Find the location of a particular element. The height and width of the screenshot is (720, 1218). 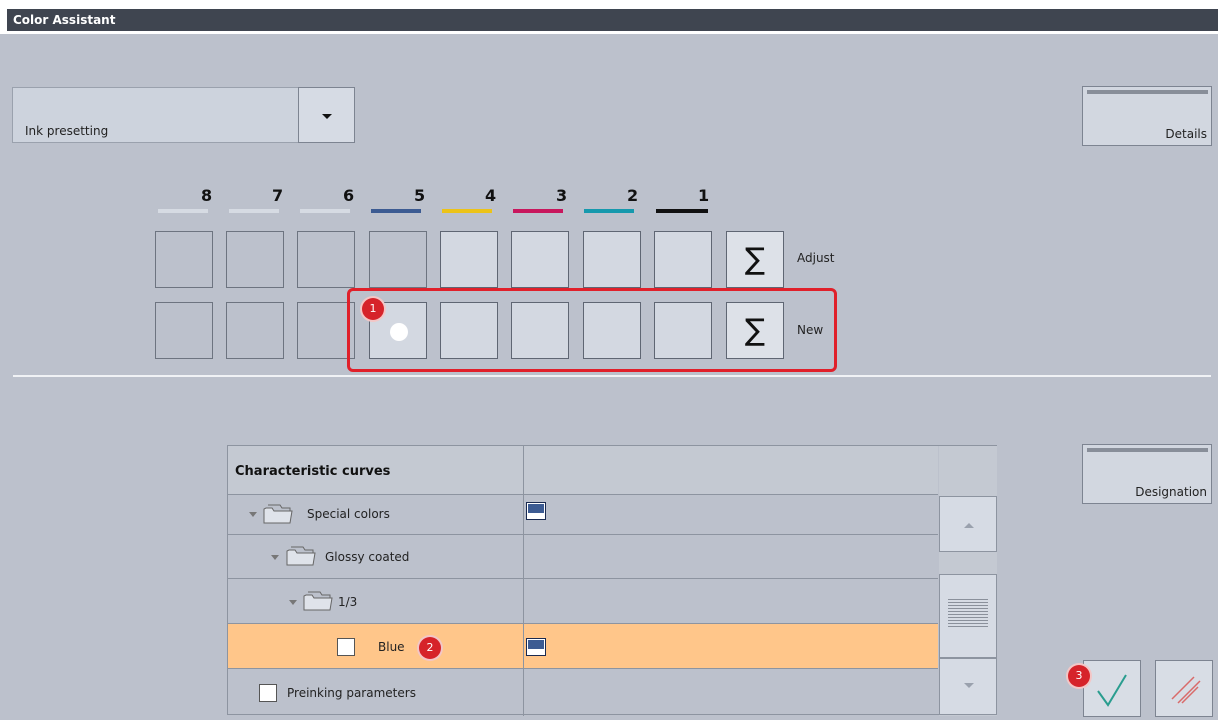

designation-button-label: Designation is located at coordinates (1171, 492).